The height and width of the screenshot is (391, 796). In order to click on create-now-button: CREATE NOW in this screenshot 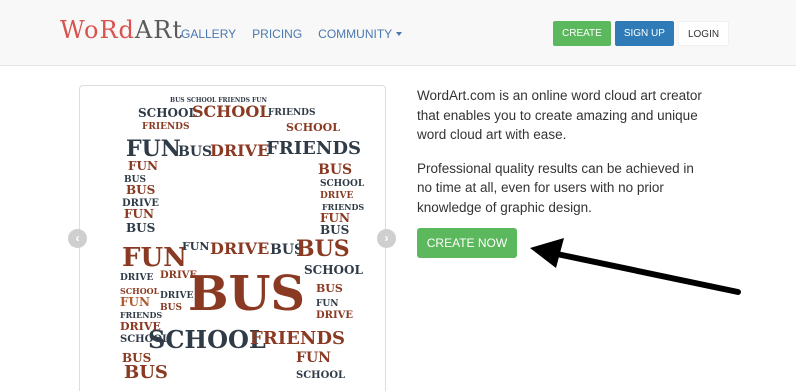, I will do `click(467, 243)`.